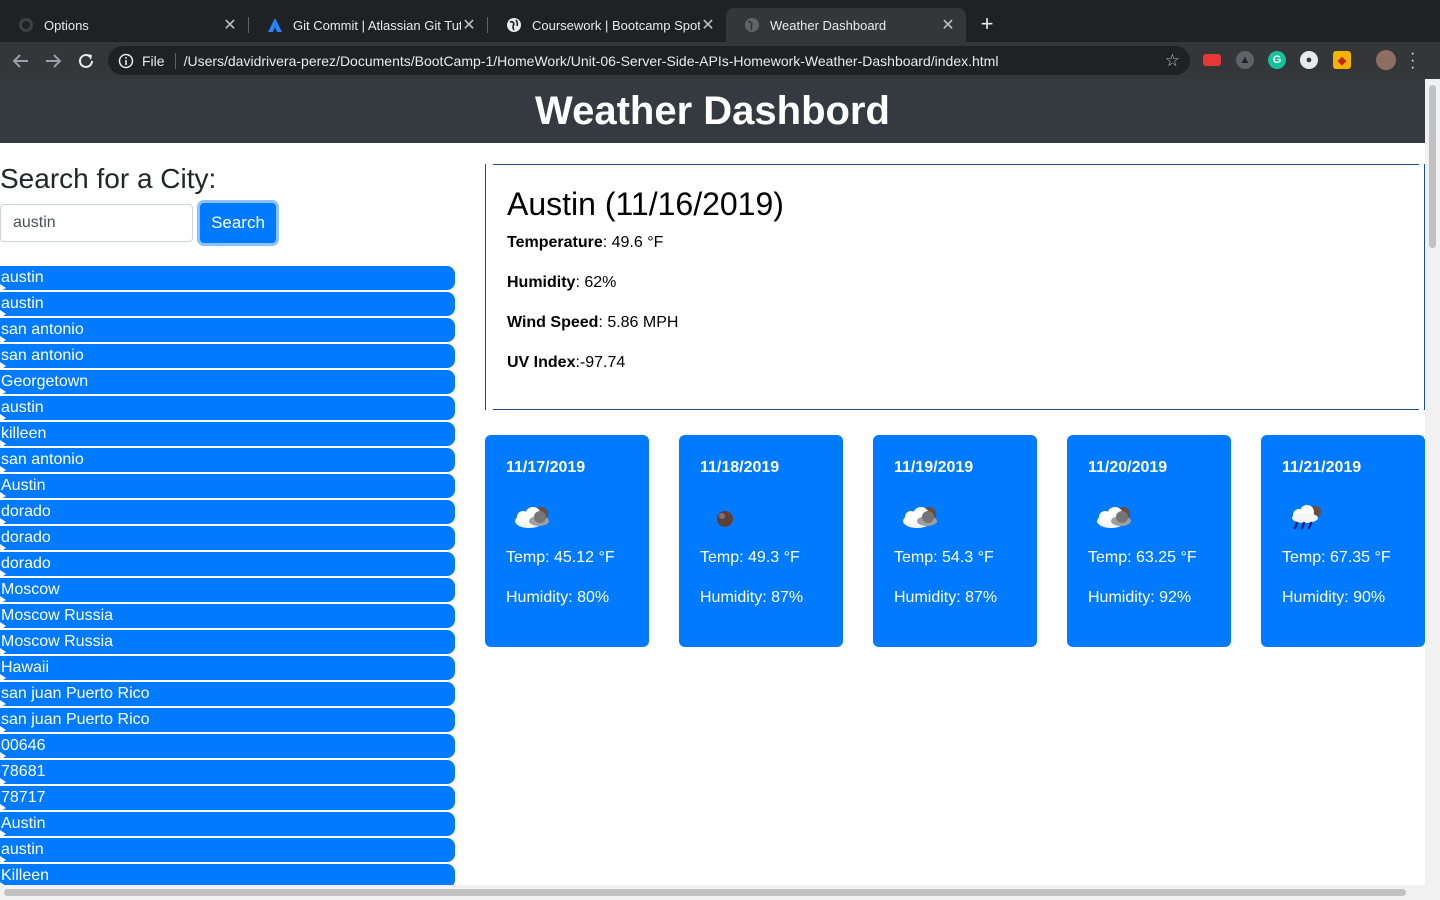  I want to click on forecast-card: 11/21/2019 Temp: 67.35 °F Humidity: 90%, so click(1343, 541).